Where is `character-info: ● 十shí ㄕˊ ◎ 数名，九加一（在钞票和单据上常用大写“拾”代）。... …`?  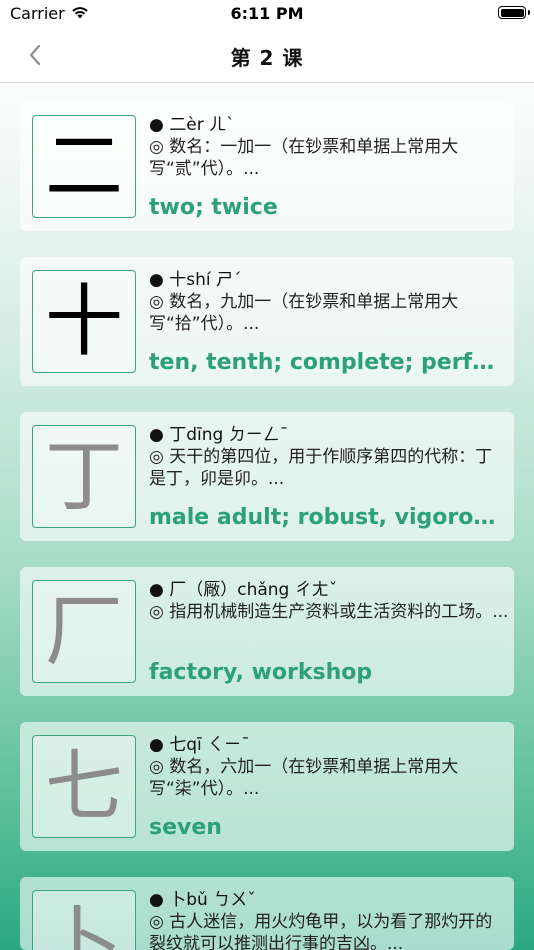
character-info: ● 十shí ㄕˊ ◎ 数名，九加一（在钞票和单据上常用大写“拾”代）。... … is located at coordinates (329, 323).